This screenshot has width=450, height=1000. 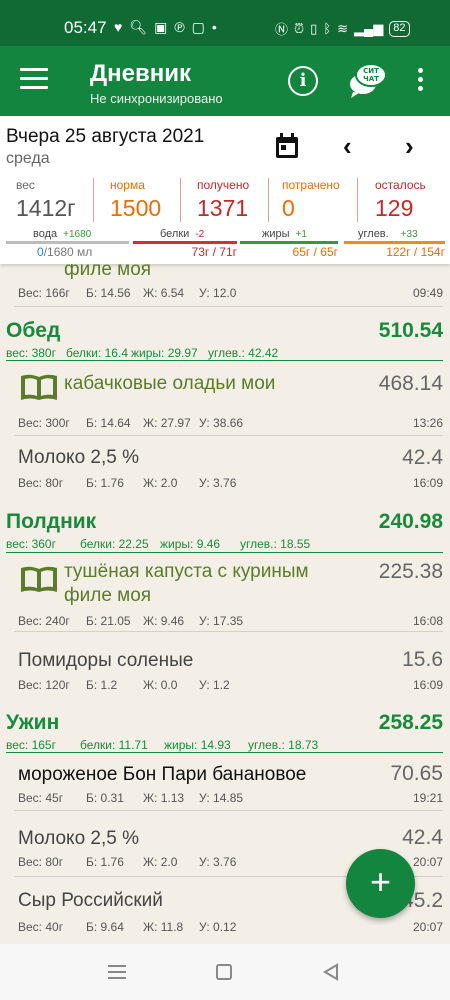 What do you see at coordinates (314, 28) in the screenshot?
I see `vibrate-icon: ▯` at bounding box center [314, 28].